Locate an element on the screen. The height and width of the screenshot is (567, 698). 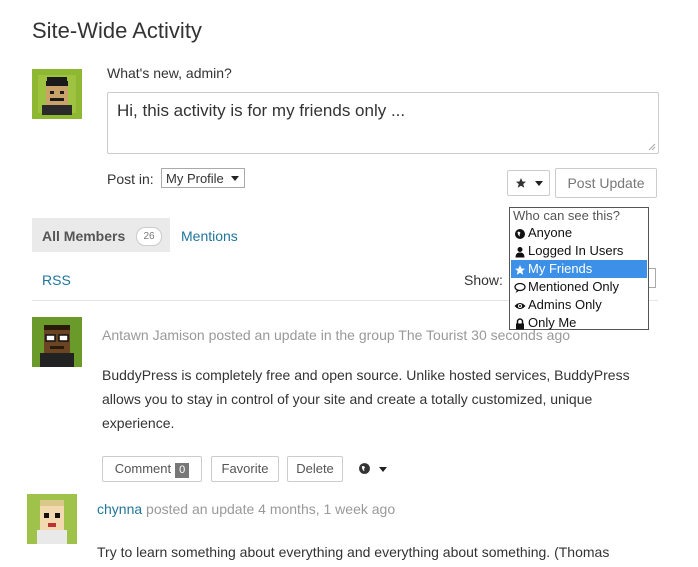
privacy-option-logged-in: Logged In Users is located at coordinates (579, 251).